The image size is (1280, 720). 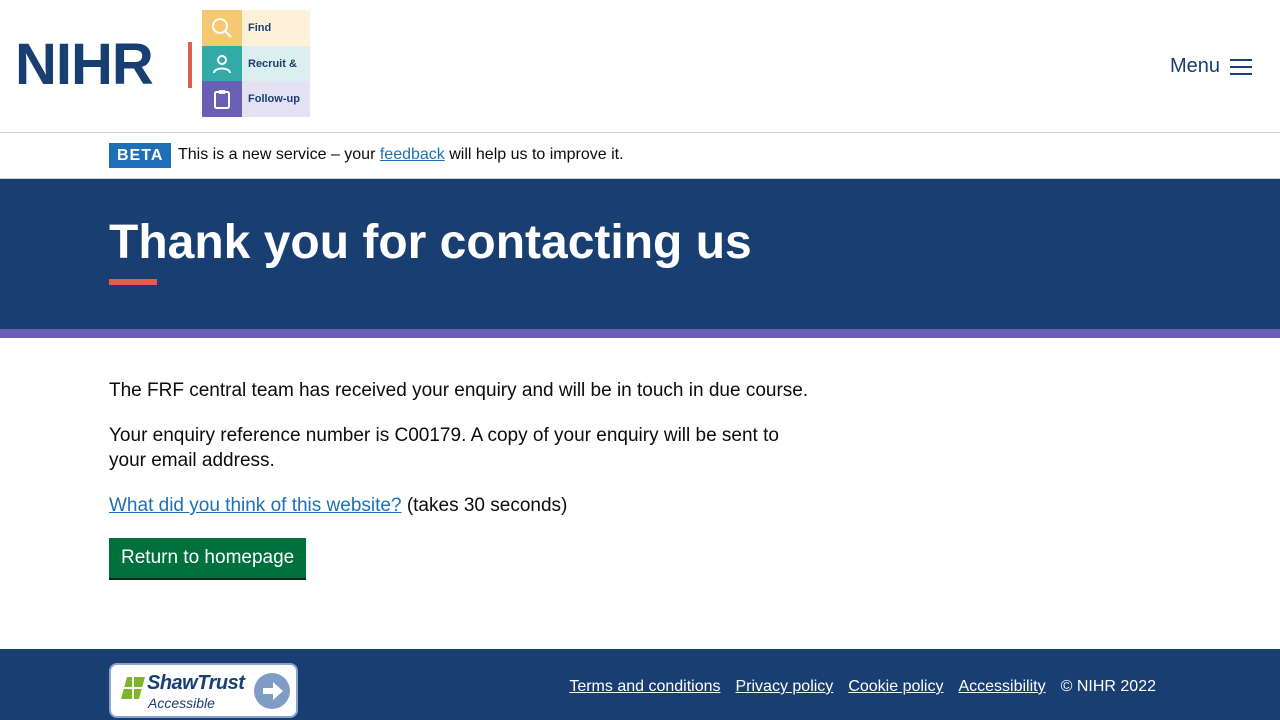 What do you see at coordinates (133, 282) in the screenshot?
I see `title-underline` at bounding box center [133, 282].